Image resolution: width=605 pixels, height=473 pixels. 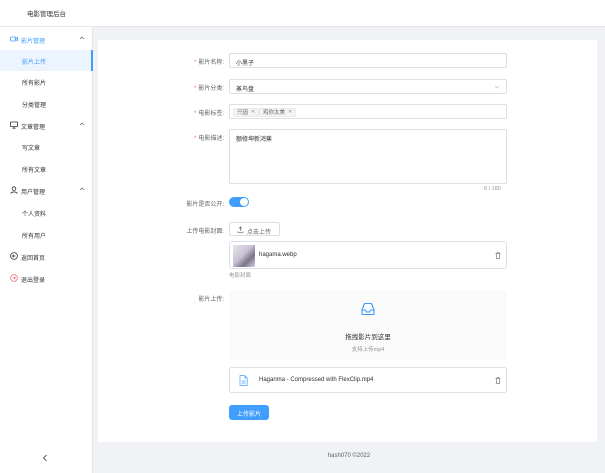 I want to click on name-field-label: * 影片名称:, so click(x=208, y=63).